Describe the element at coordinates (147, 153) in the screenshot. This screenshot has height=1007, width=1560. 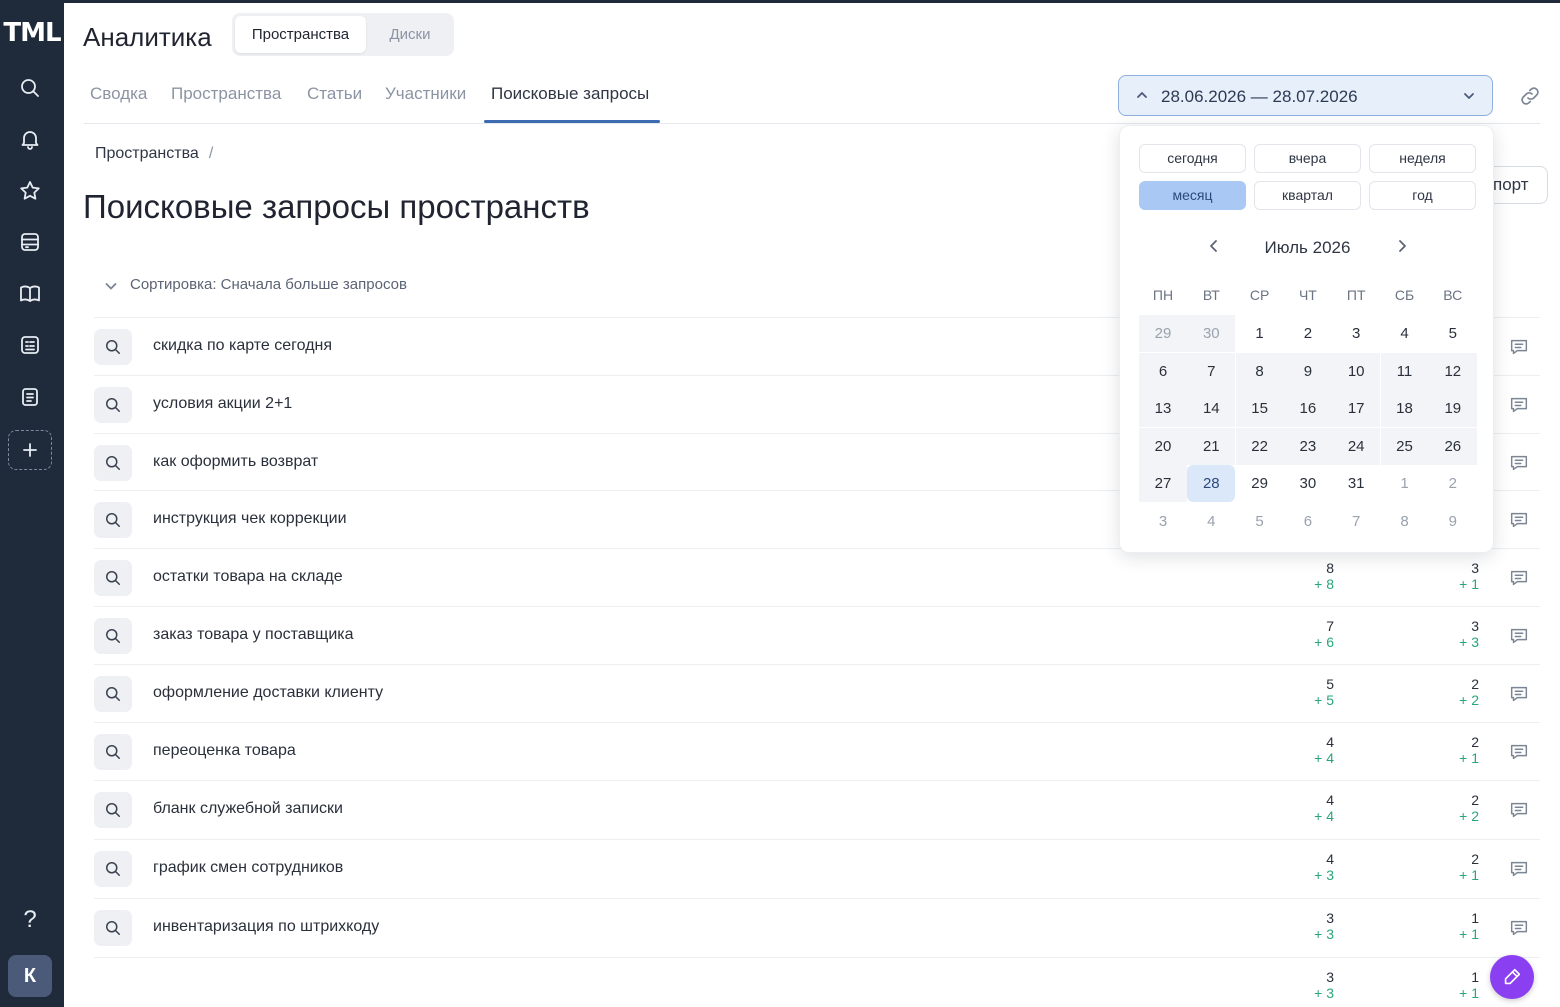
I see `breadcrumb-spaces: Пространства` at that location.